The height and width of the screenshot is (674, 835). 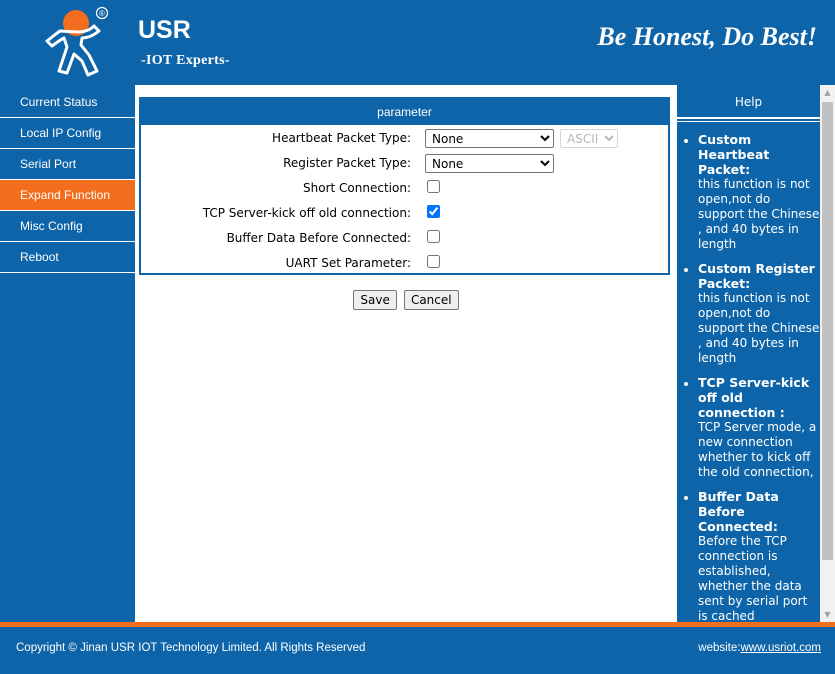 I want to click on sidebar-item-serial-port: Serial Port, so click(x=67, y=164).